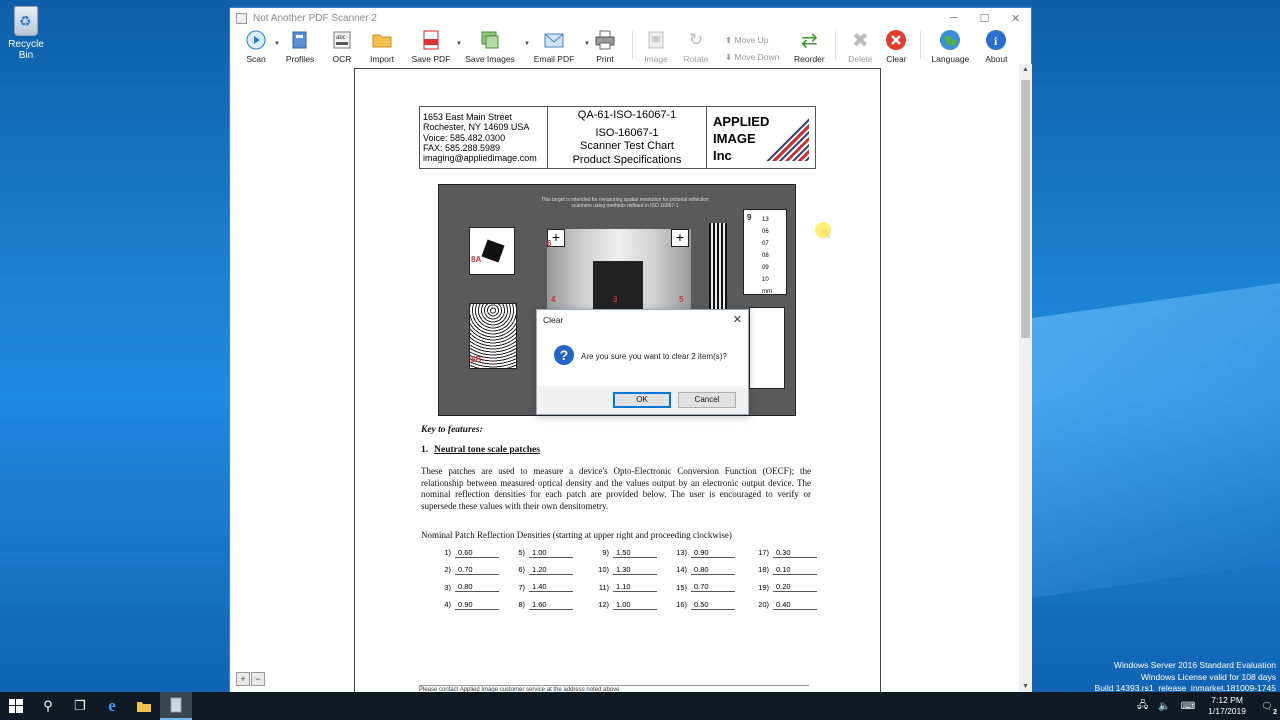  Describe the element at coordinates (603, 570) in the screenshot. I see `density-index: 10)` at that location.